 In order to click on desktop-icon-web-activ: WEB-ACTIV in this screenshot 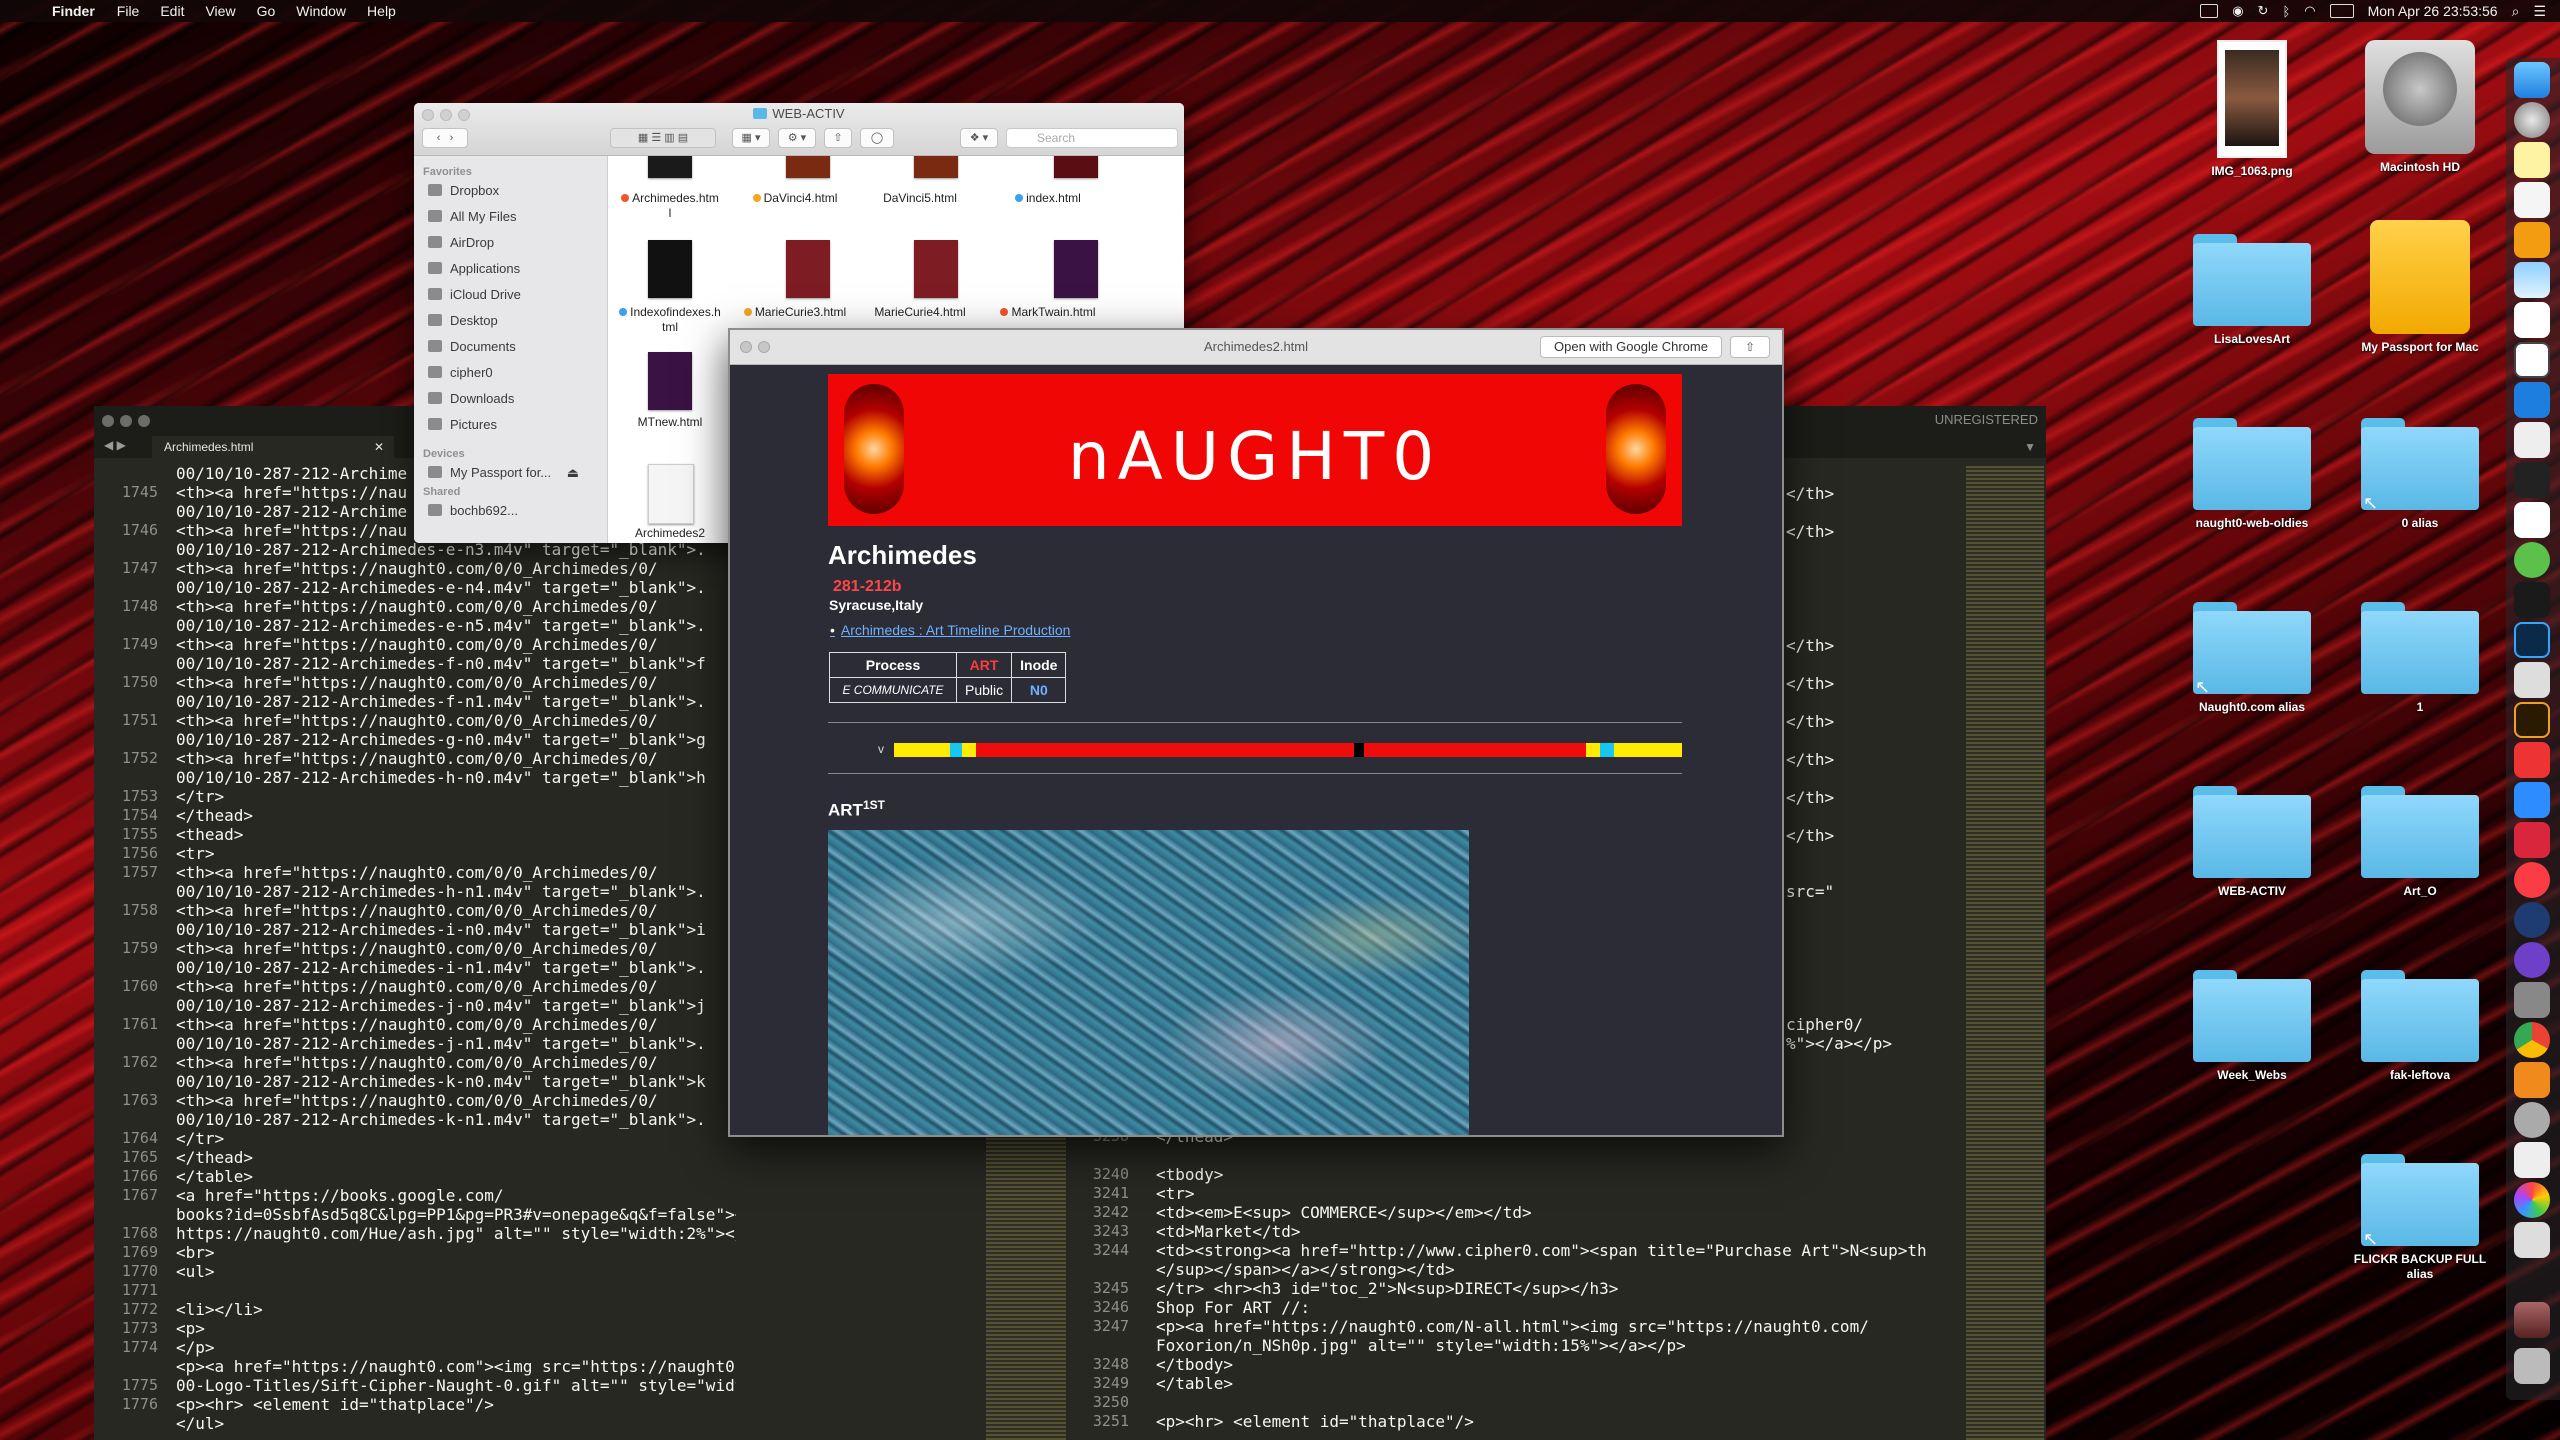, I will do `click(2252, 842)`.